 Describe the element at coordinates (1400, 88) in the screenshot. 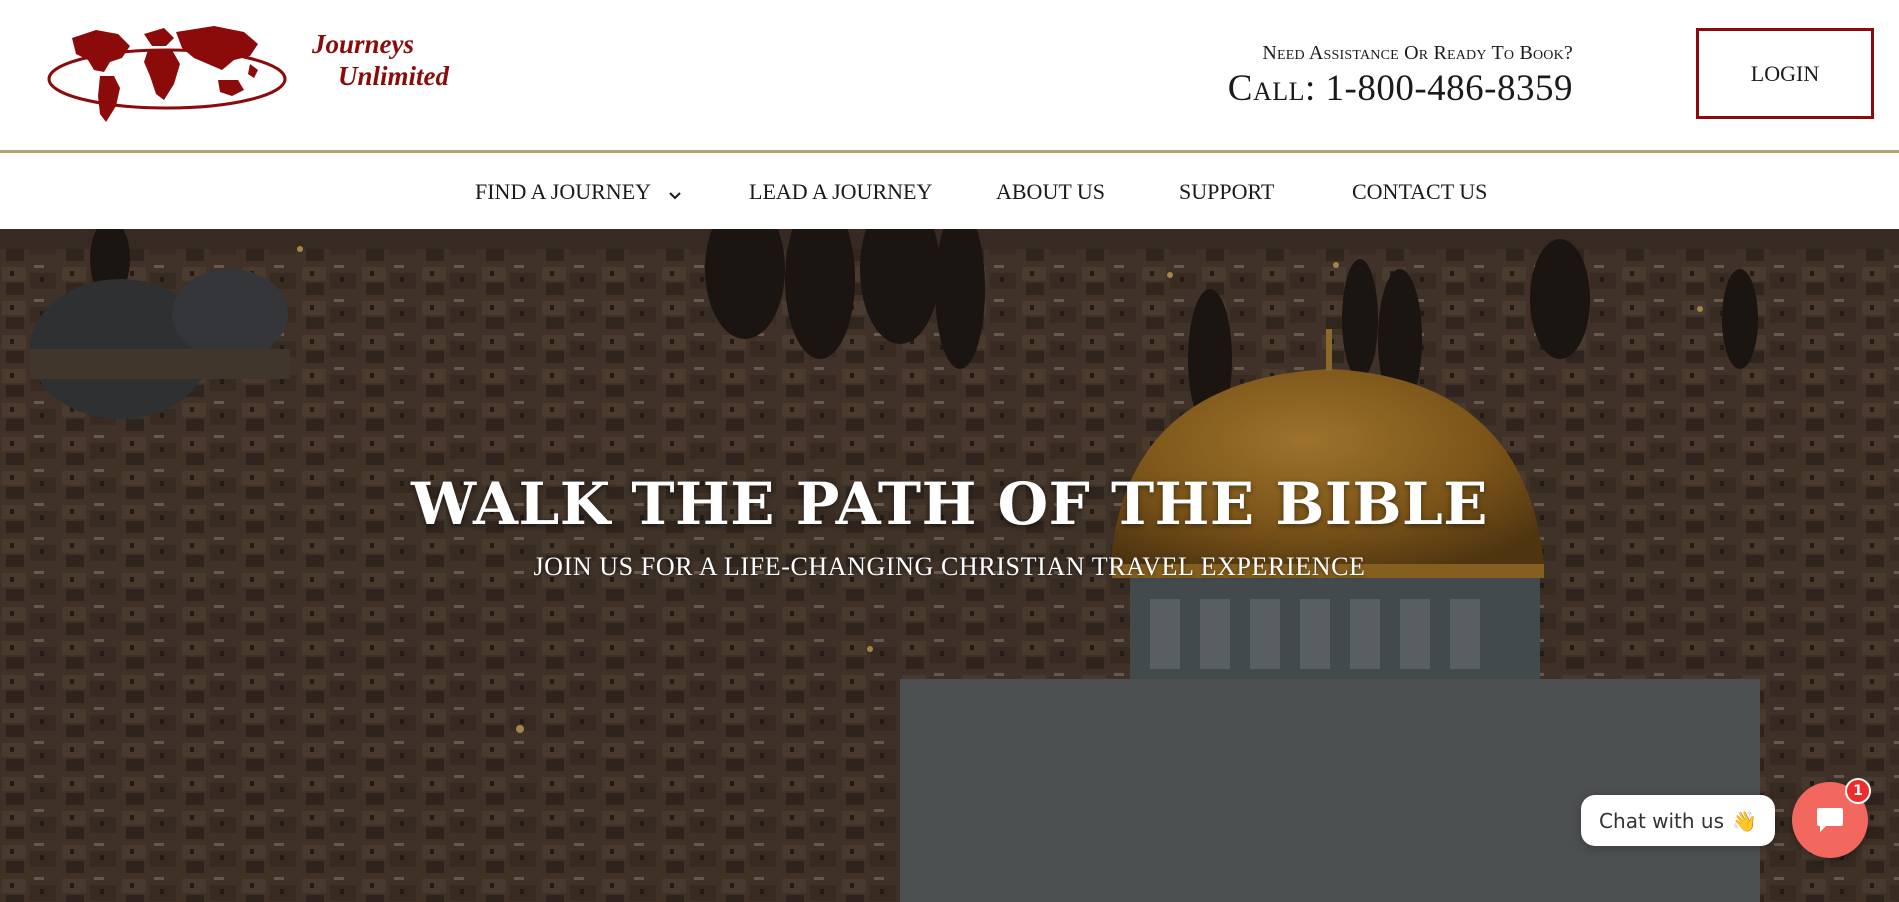

I see `phone-number: Call: 1-800-486-8359` at that location.